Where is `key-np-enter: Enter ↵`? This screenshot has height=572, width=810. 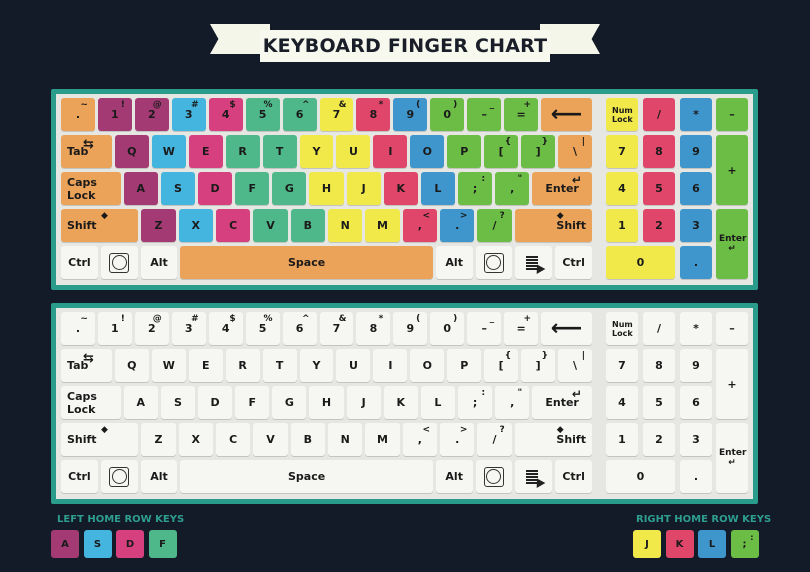
key-np-enter: Enter ↵ is located at coordinates (732, 458).